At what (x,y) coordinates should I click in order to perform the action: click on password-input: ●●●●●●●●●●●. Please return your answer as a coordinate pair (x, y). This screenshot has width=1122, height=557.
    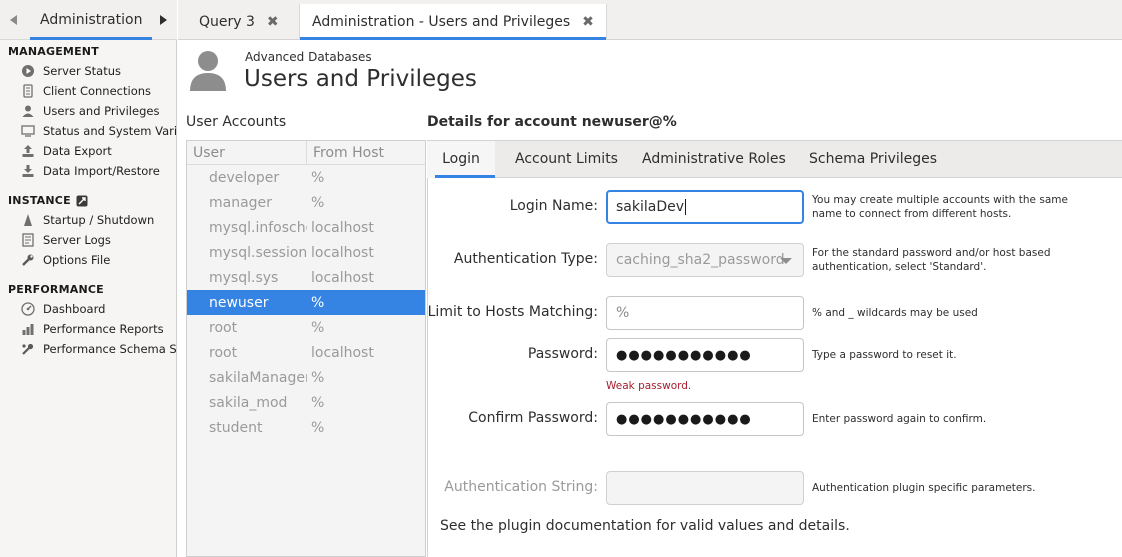
    Looking at the image, I should click on (705, 355).